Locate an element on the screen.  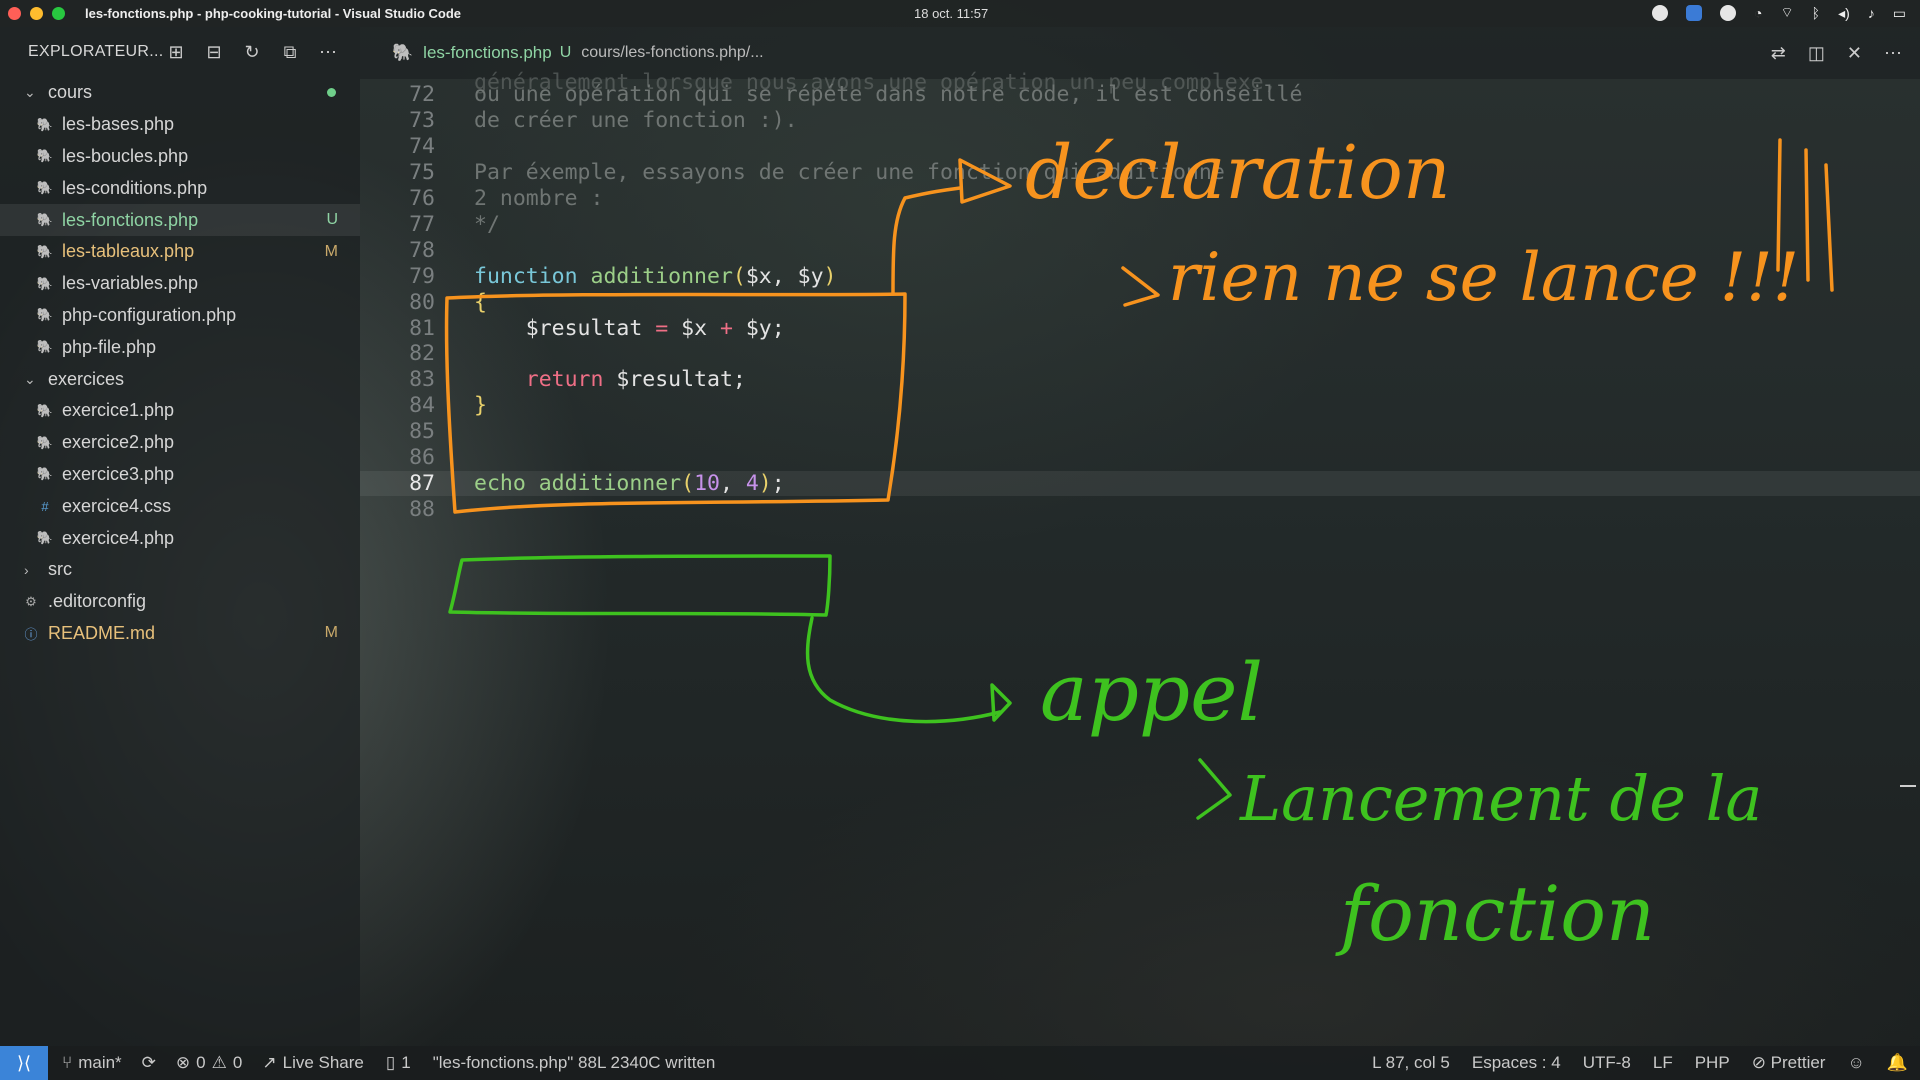
code-token: $y; is located at coordinates (758, 328).